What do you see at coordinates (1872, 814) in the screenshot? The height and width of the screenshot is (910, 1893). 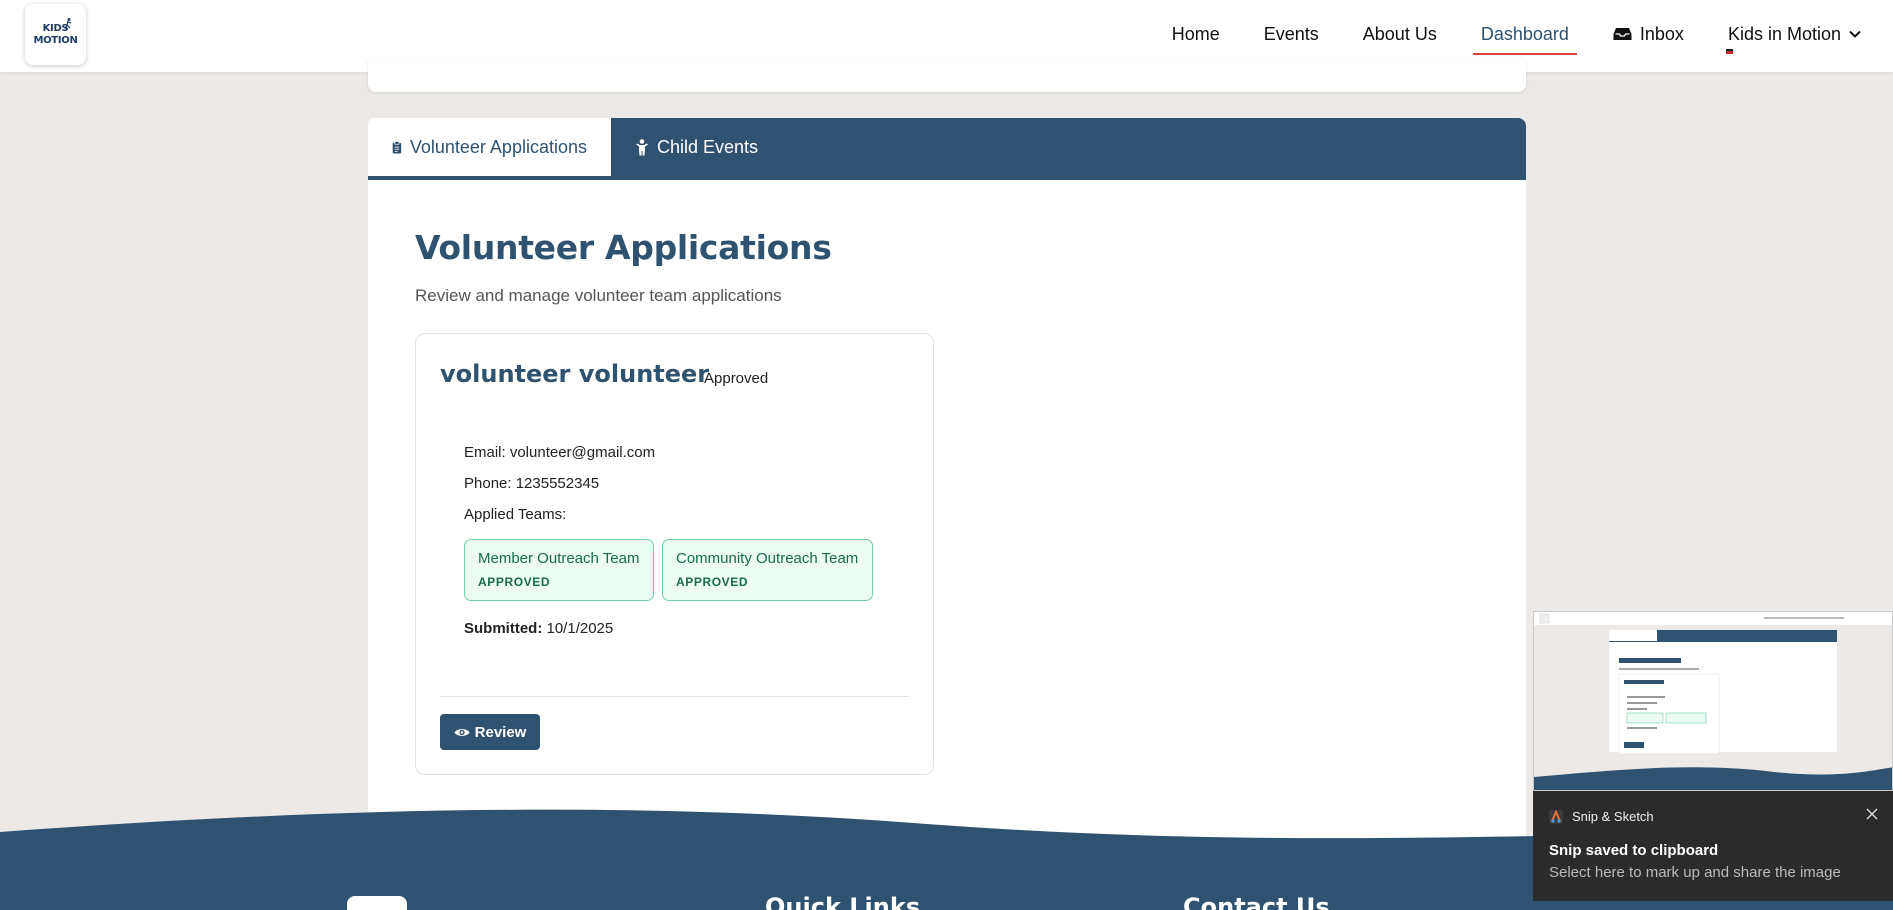 I see `close-icon` at bounding box center [1872, 814].